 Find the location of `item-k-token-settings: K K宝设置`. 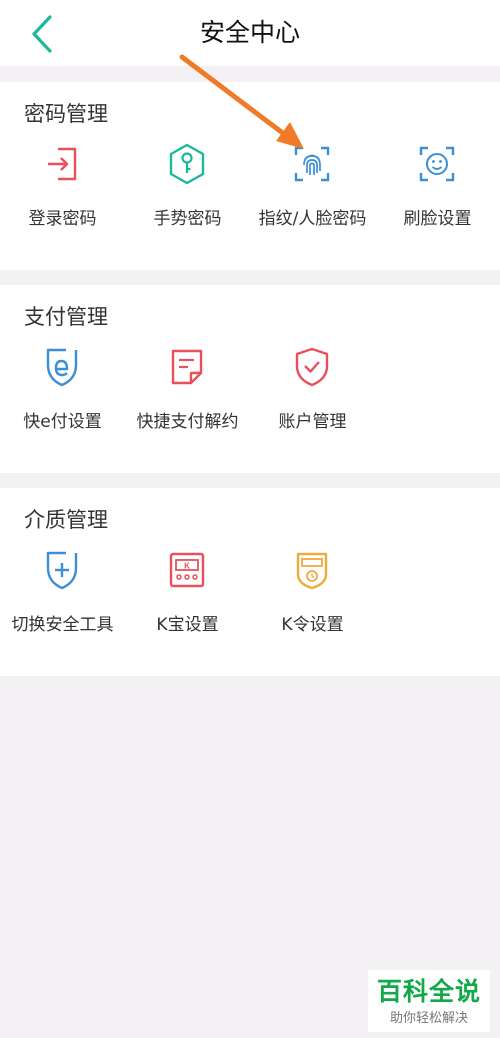

item-k-token-settings: K K宝设置 is located at coordinates (187, 598).